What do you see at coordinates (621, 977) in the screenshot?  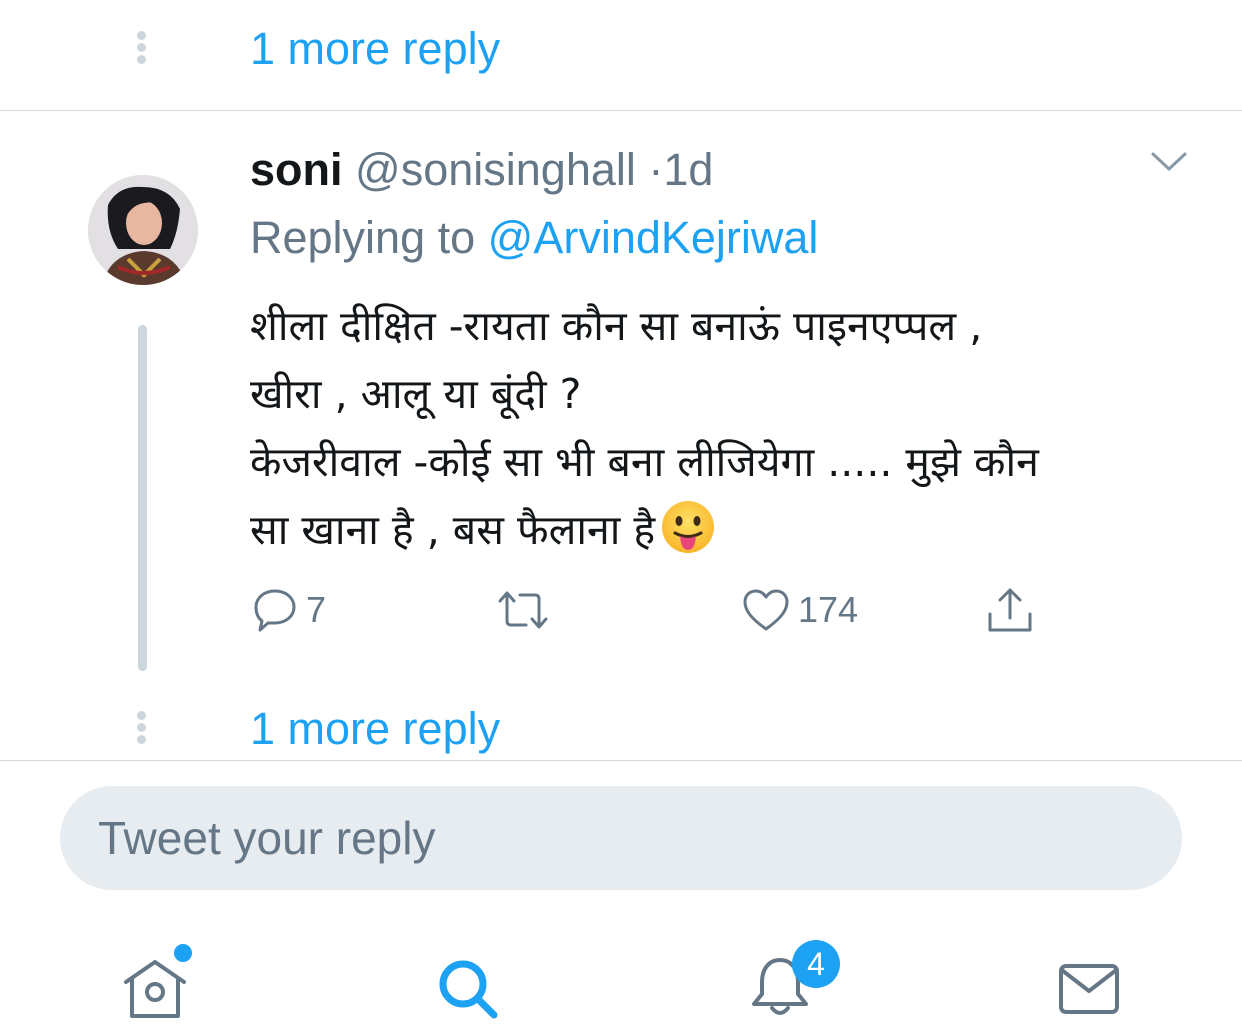 I see `tab-bar: 4` at bounding box center [621, 977].